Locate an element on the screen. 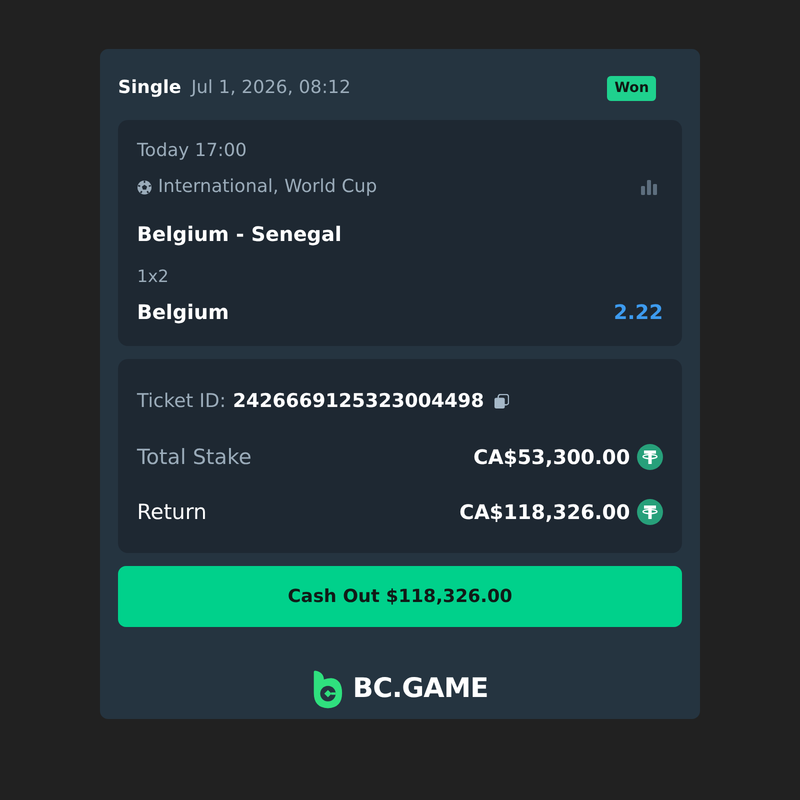 The height and width of the screenshot is (800, 800). odds-value: 2.22 is located at coordinates (638, 312).